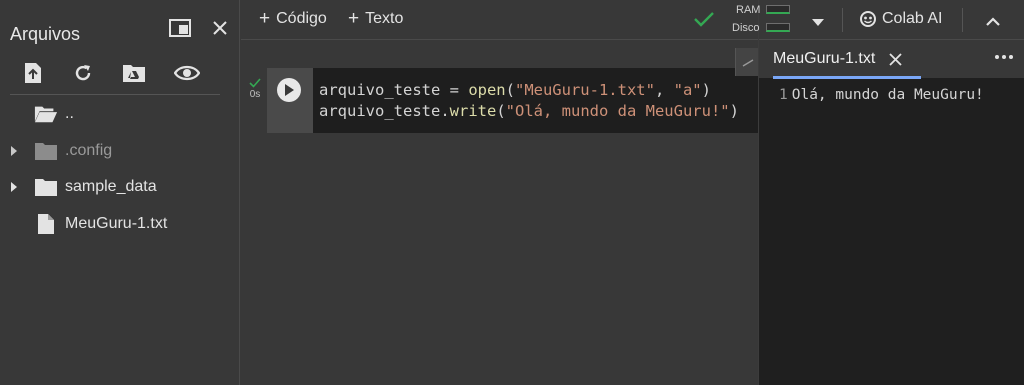 Image resolution: width=1024 pixels, height=385 pixels. Describe the element at coordinates (778, 9) in the screenshot. I see `ram-bar` at that location.